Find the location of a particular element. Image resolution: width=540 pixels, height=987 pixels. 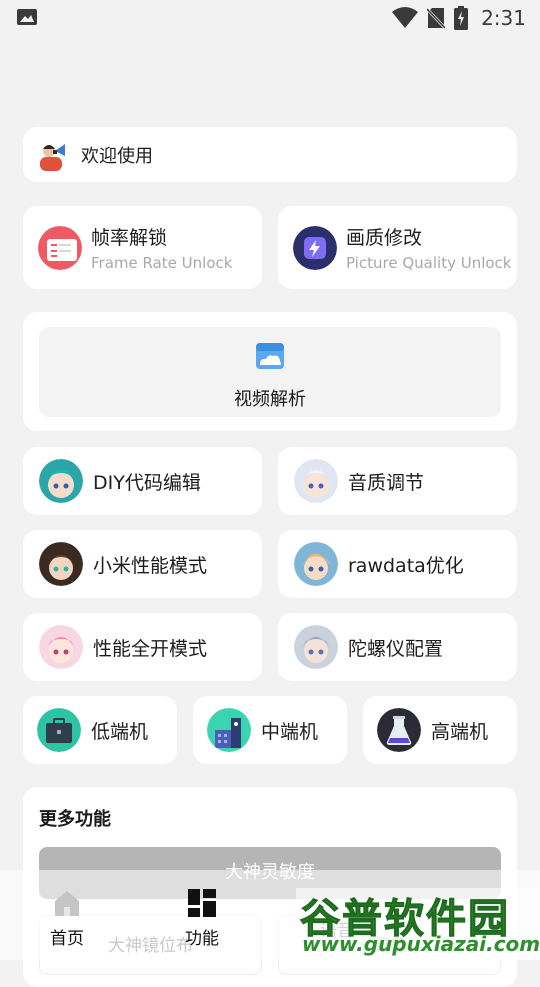

gyroscope-config-card: 陀螺仪配置 is located at coordinates (397, 647).